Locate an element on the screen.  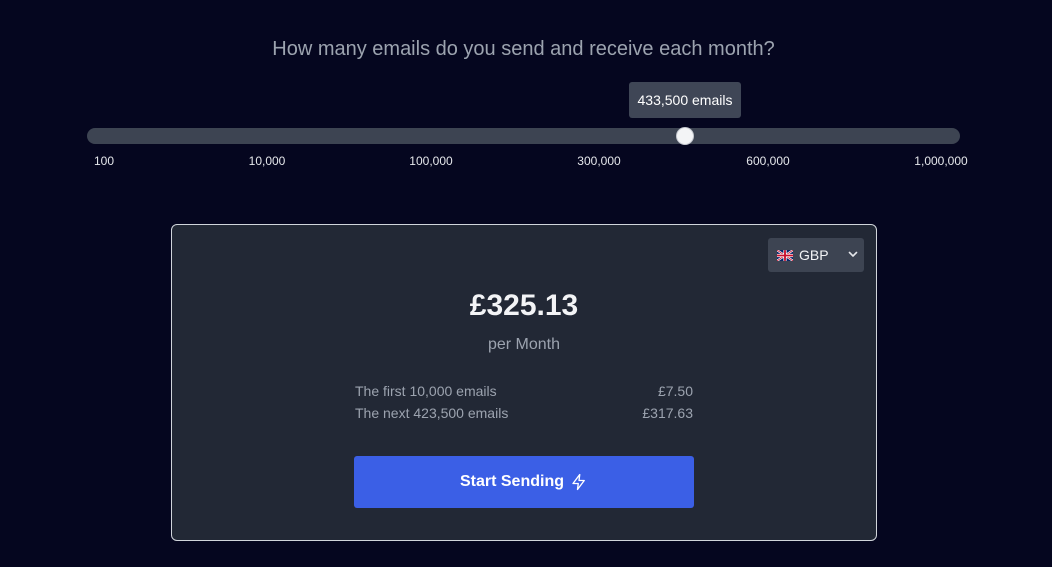
start-sending-label: Start Sending is located at coordinates (511, 481).